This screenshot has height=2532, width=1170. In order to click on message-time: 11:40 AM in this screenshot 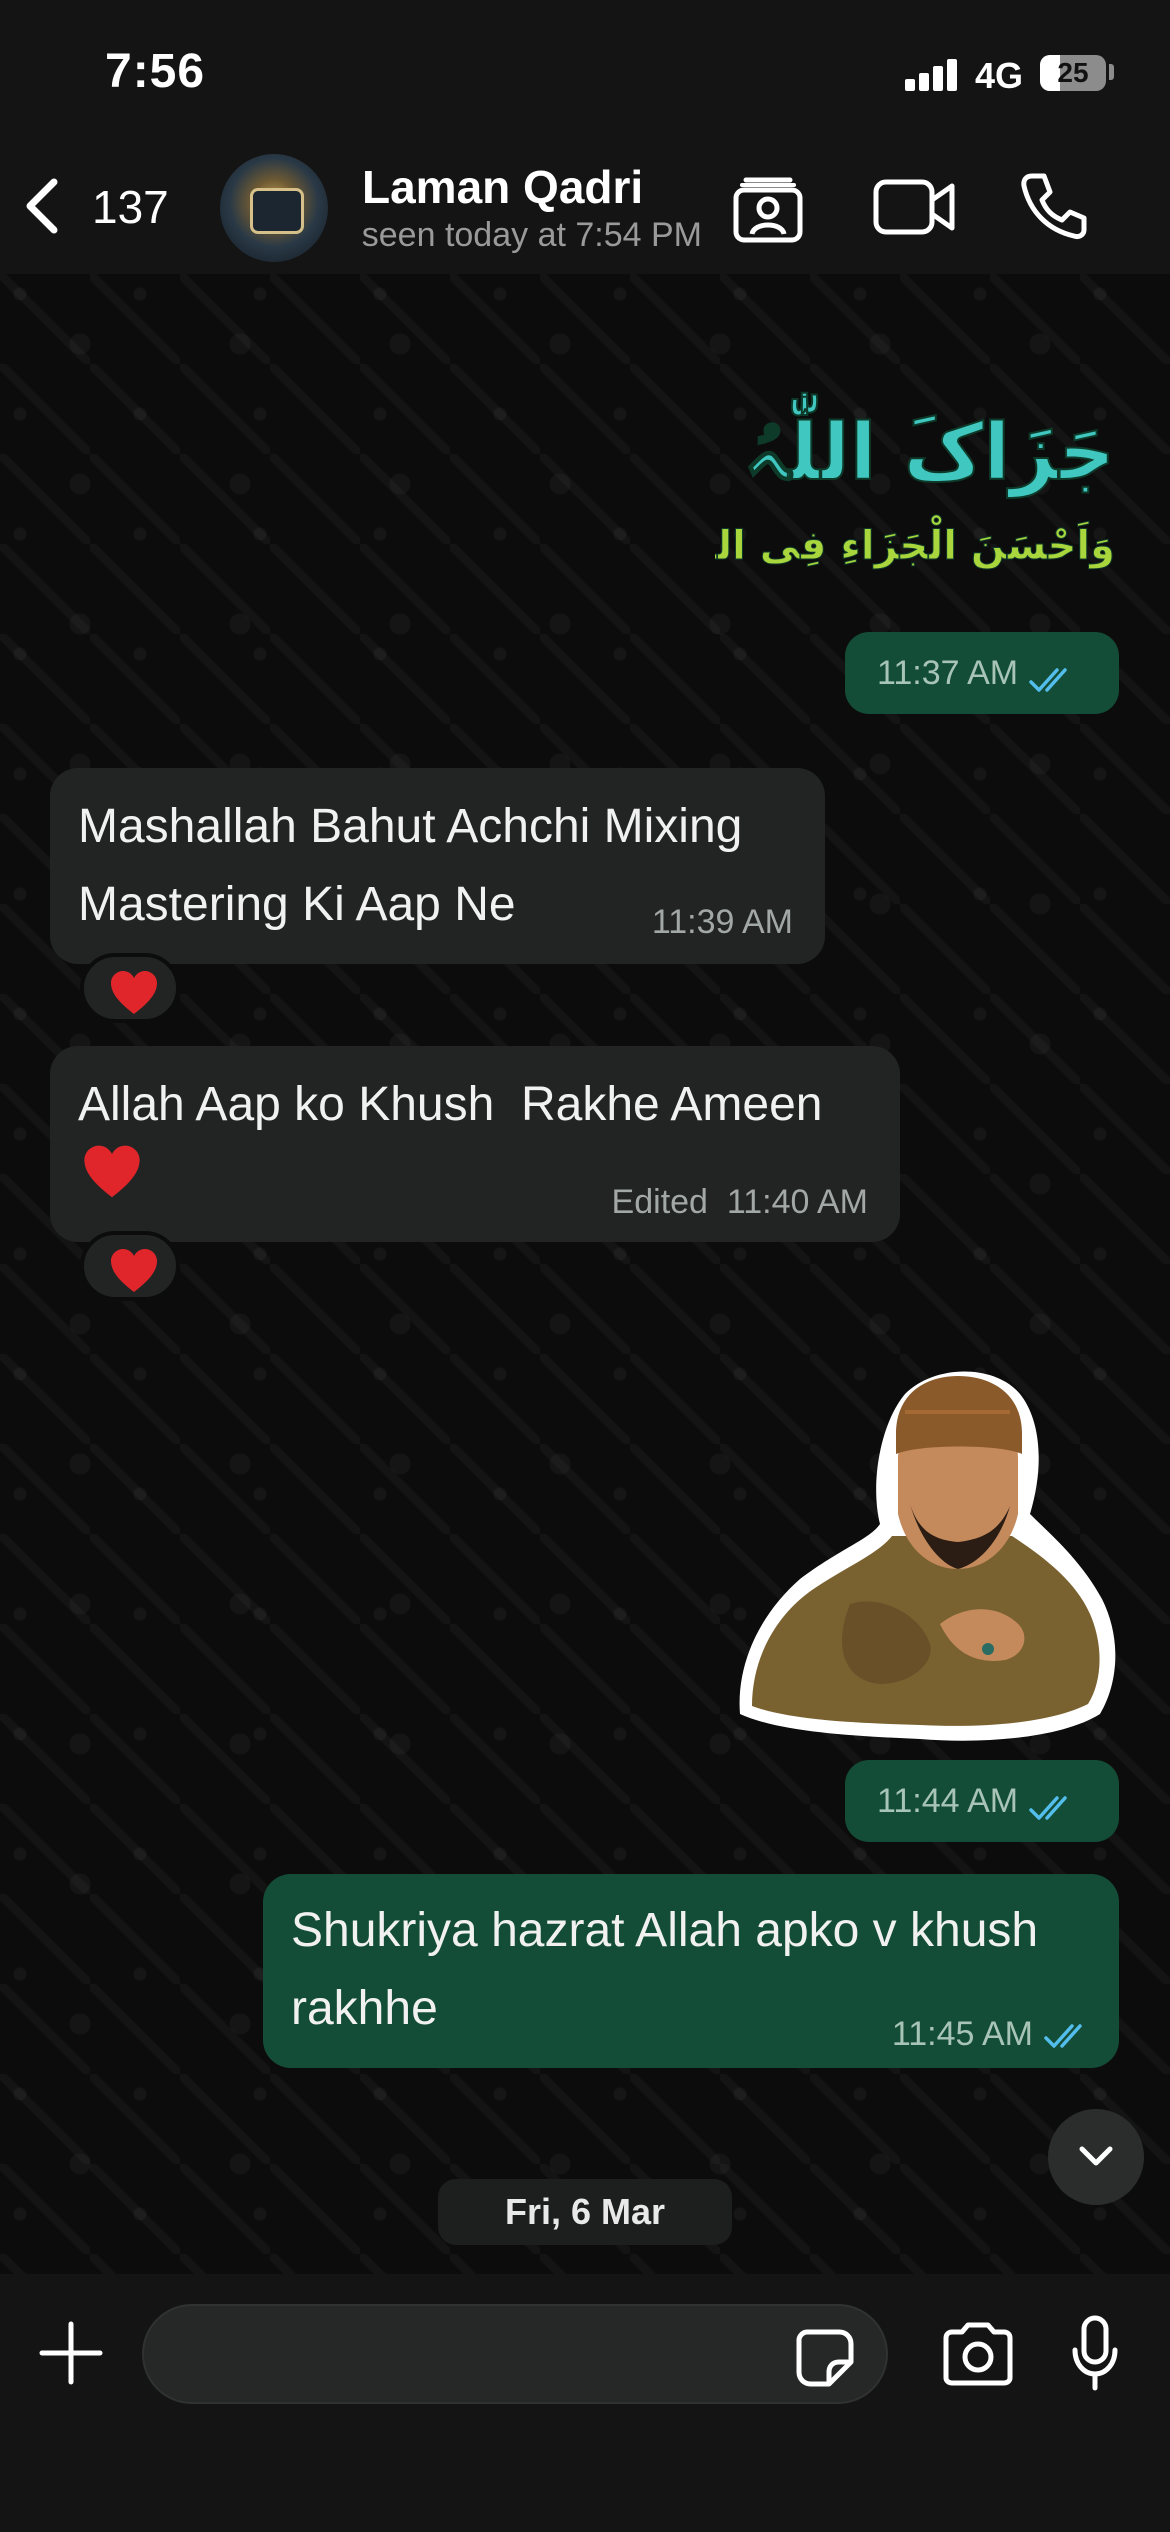, I will do `click(797, 1202)`.